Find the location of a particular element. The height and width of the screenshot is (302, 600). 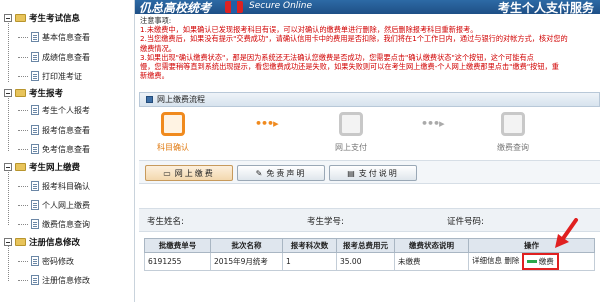

cell-count: 1 is located at coordinates (309, 261).